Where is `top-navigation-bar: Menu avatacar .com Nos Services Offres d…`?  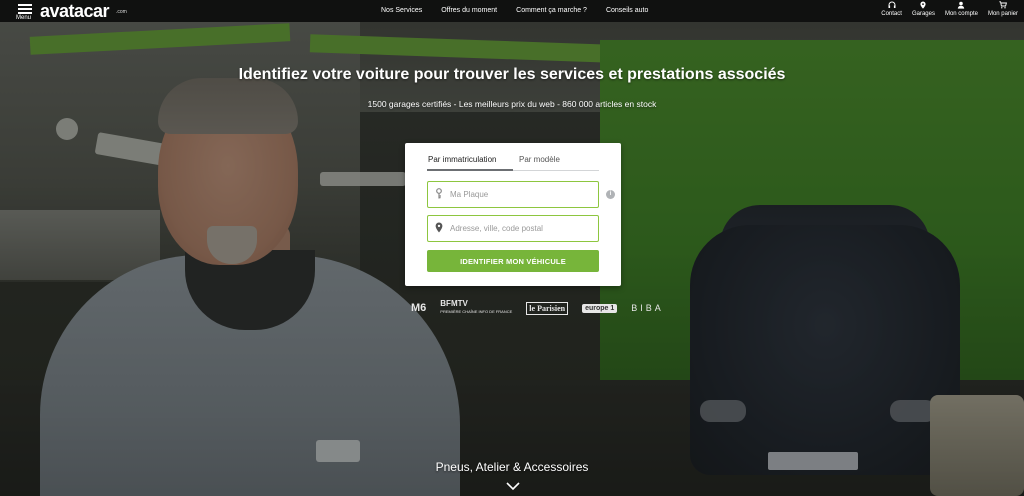
top-navigation-bar: Menu avatacar .com Nos Services Offres d… is located at coordinates (512, 11).